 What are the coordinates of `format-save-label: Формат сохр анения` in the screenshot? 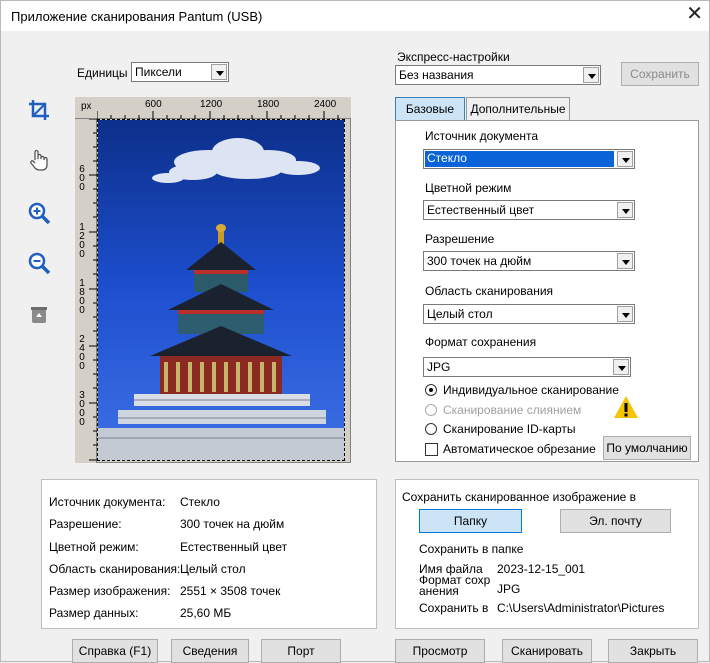 It's located at (455, 585).